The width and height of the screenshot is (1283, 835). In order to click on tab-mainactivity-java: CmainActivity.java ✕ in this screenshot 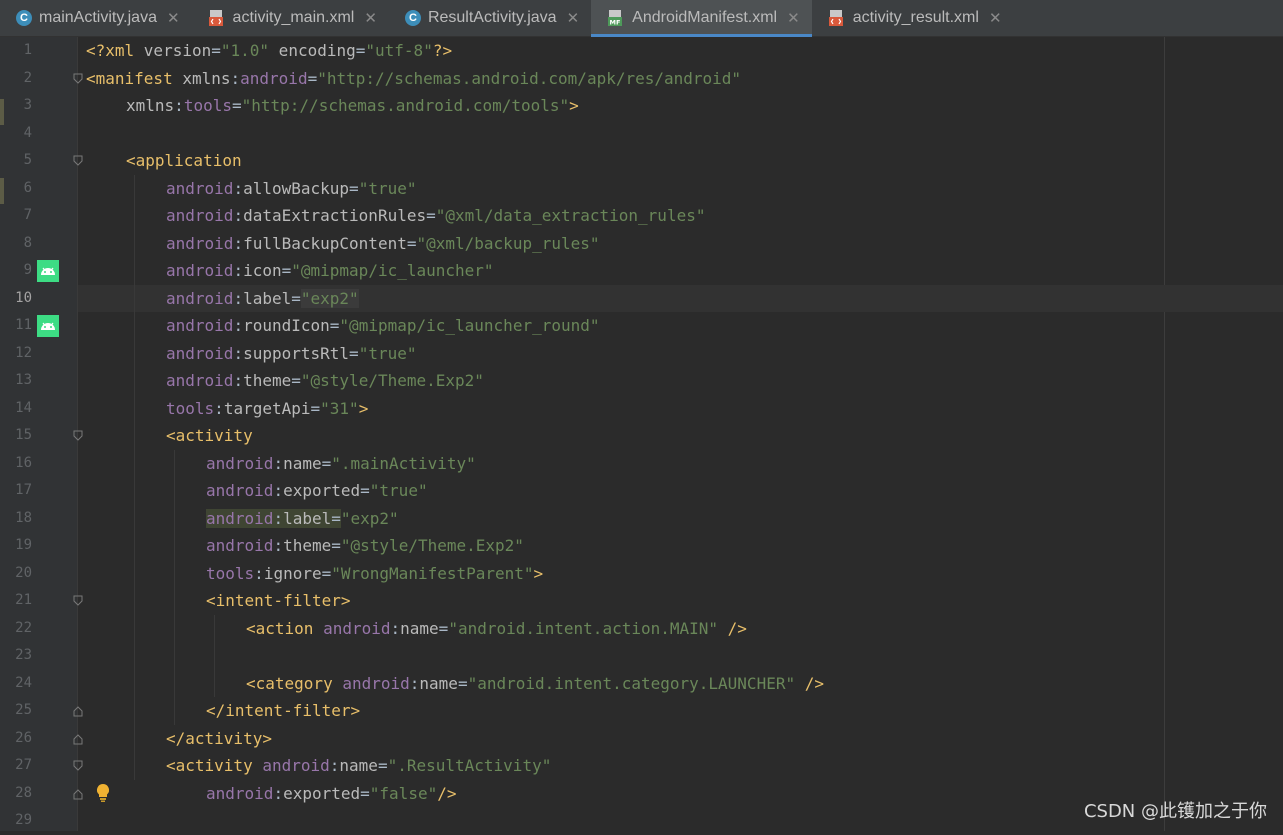, I will do `click(96, 18)`.